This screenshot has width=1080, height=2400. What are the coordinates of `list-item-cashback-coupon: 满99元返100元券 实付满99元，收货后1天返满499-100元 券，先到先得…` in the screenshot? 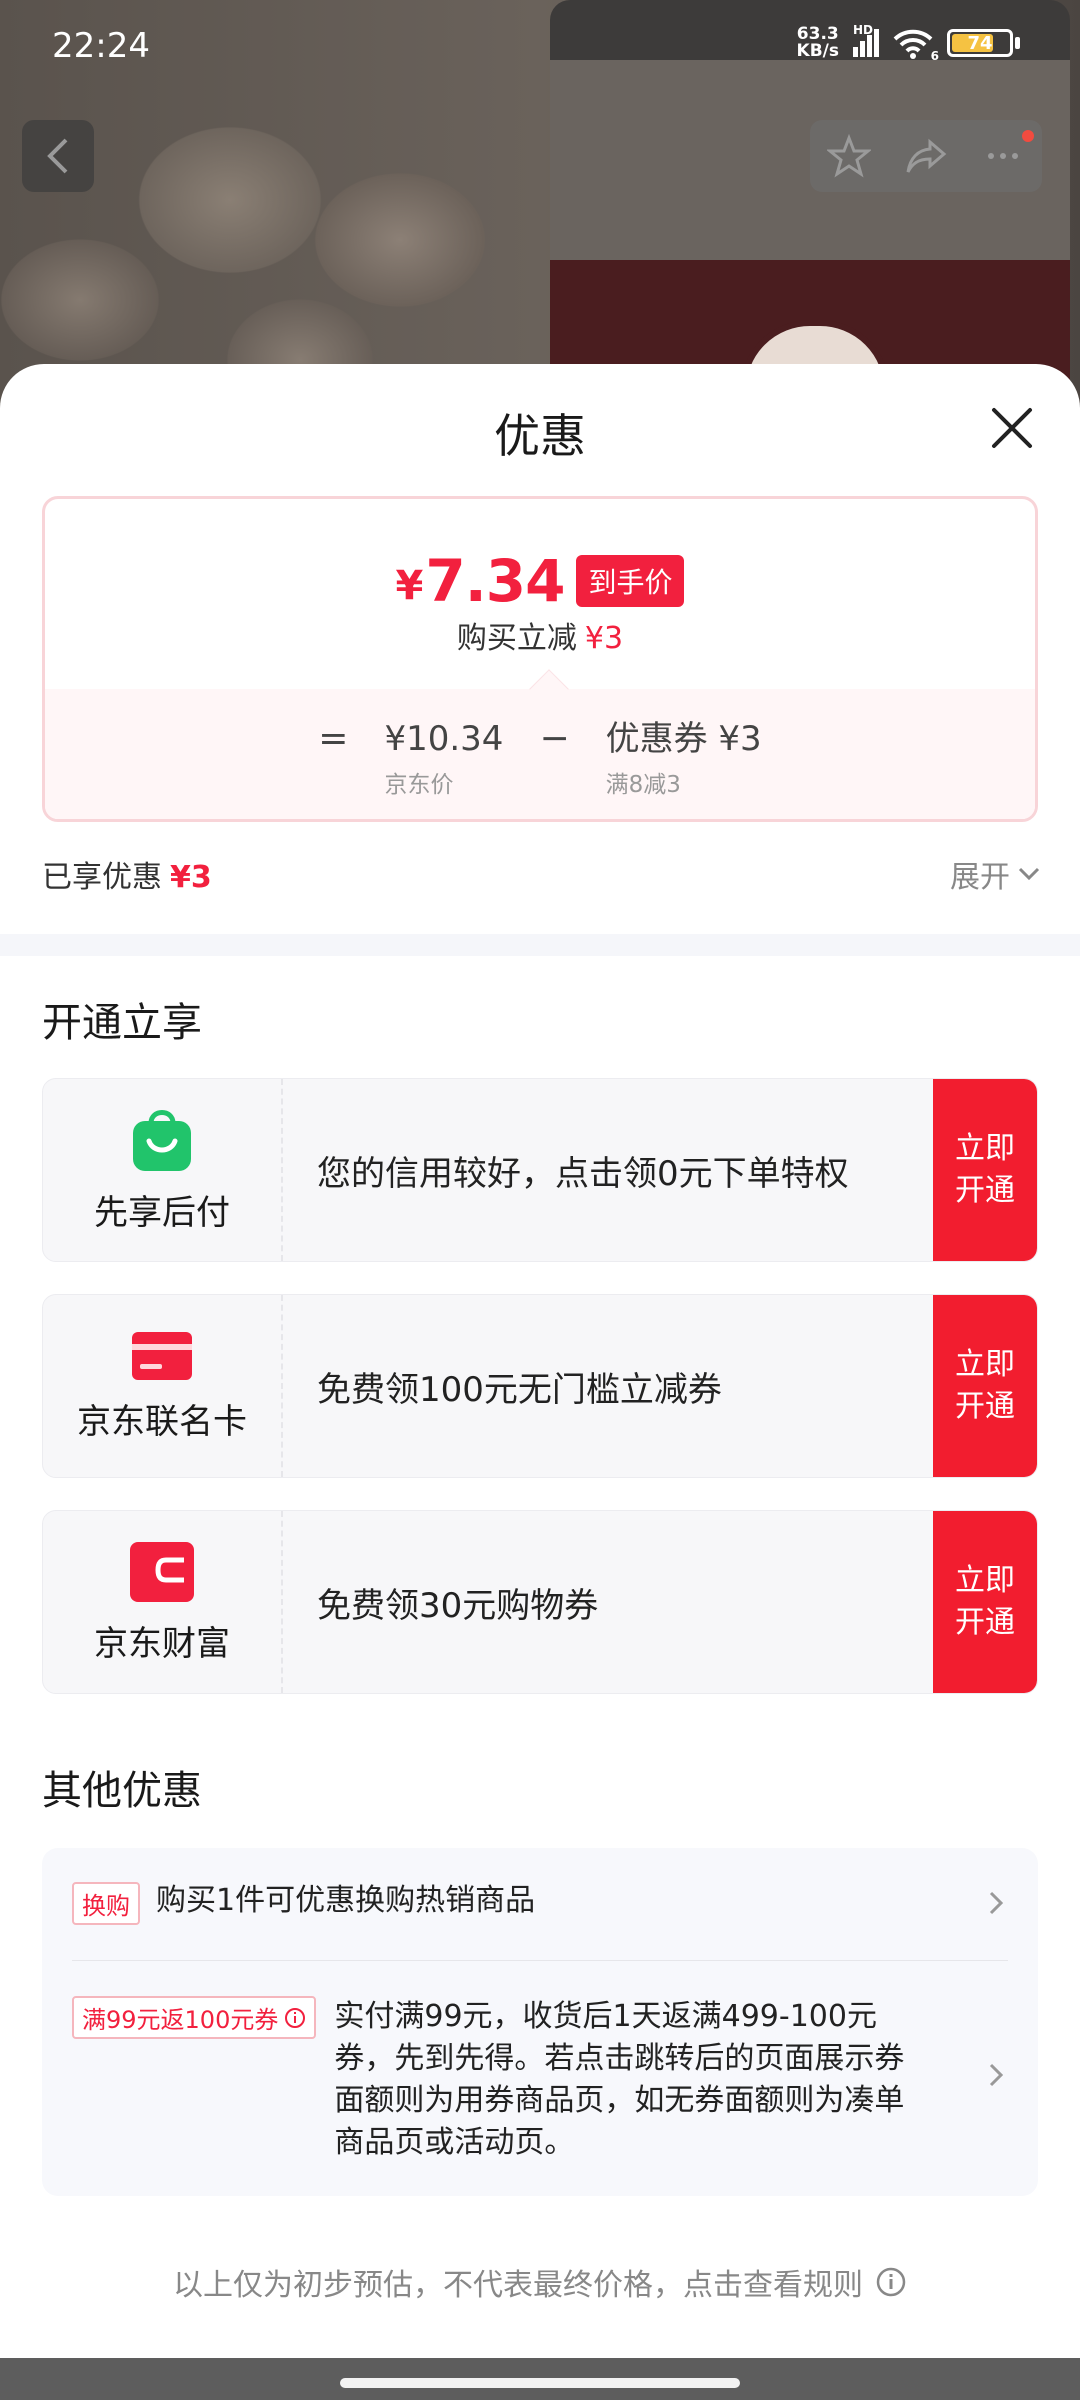 It's located at (540, 2080).